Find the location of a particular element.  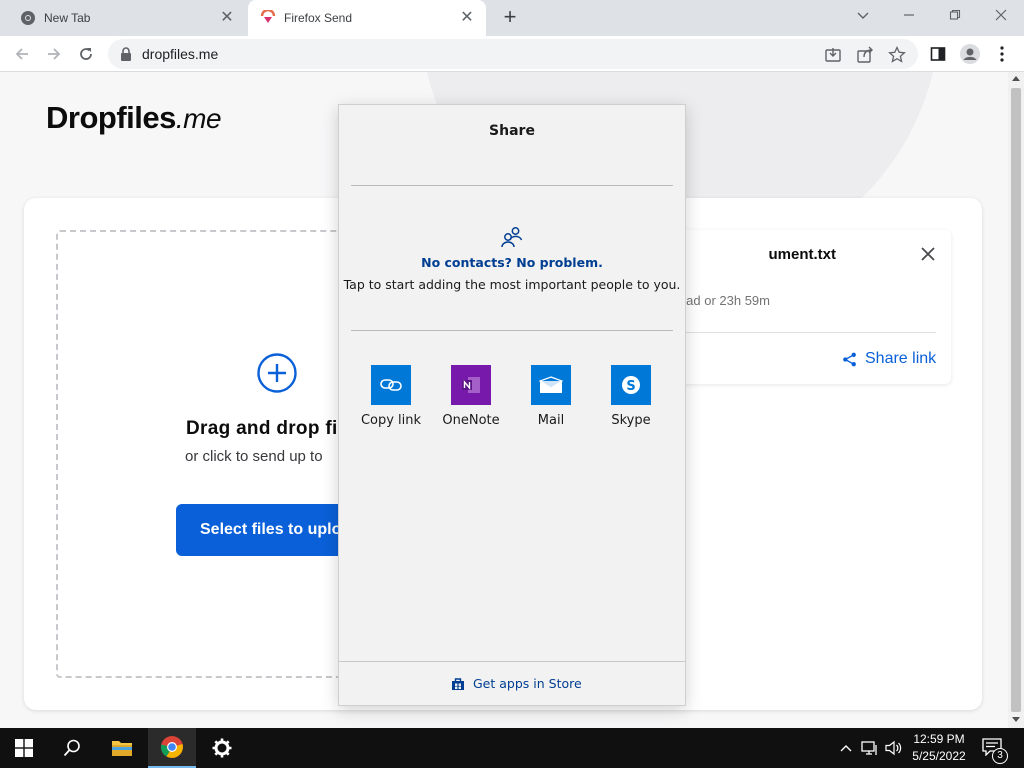

share-target-skype: S Skype is located at coordinates (631, 396).